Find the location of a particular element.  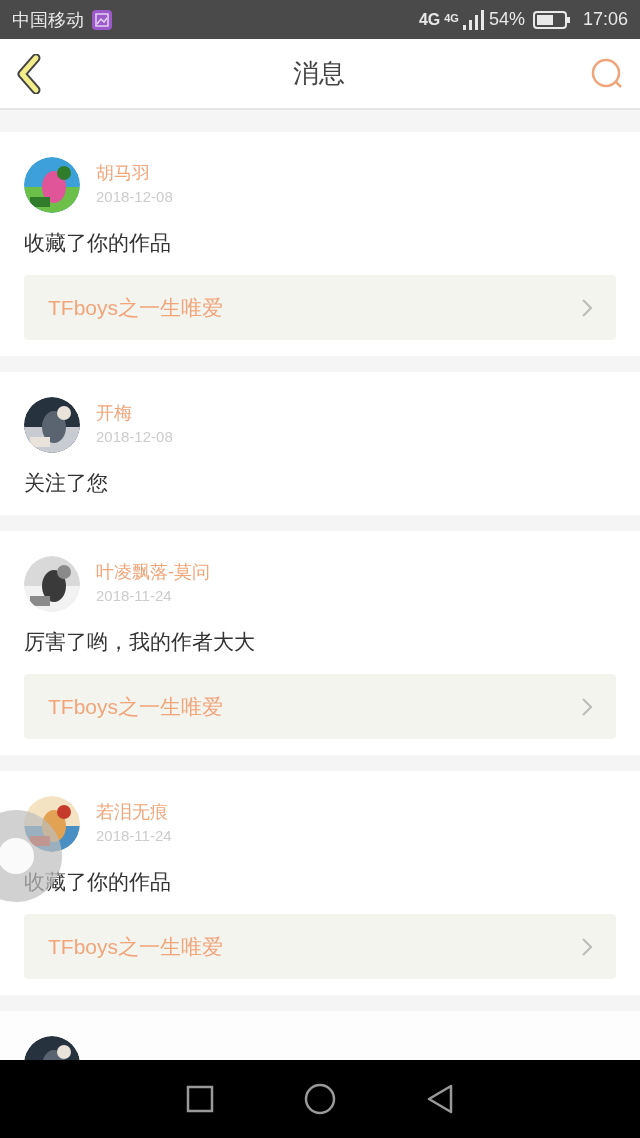

back-icon is located at coordinates (29, 73).